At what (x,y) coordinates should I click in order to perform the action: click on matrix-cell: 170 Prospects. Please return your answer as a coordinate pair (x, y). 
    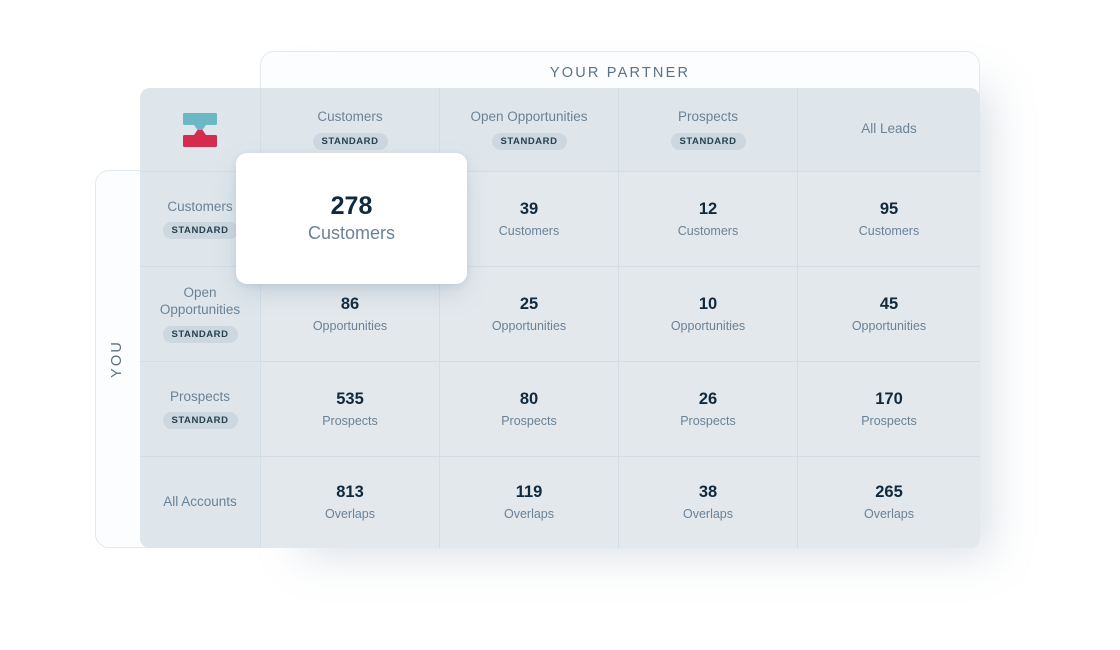
    Looking at the image, I should click on (889, 409).